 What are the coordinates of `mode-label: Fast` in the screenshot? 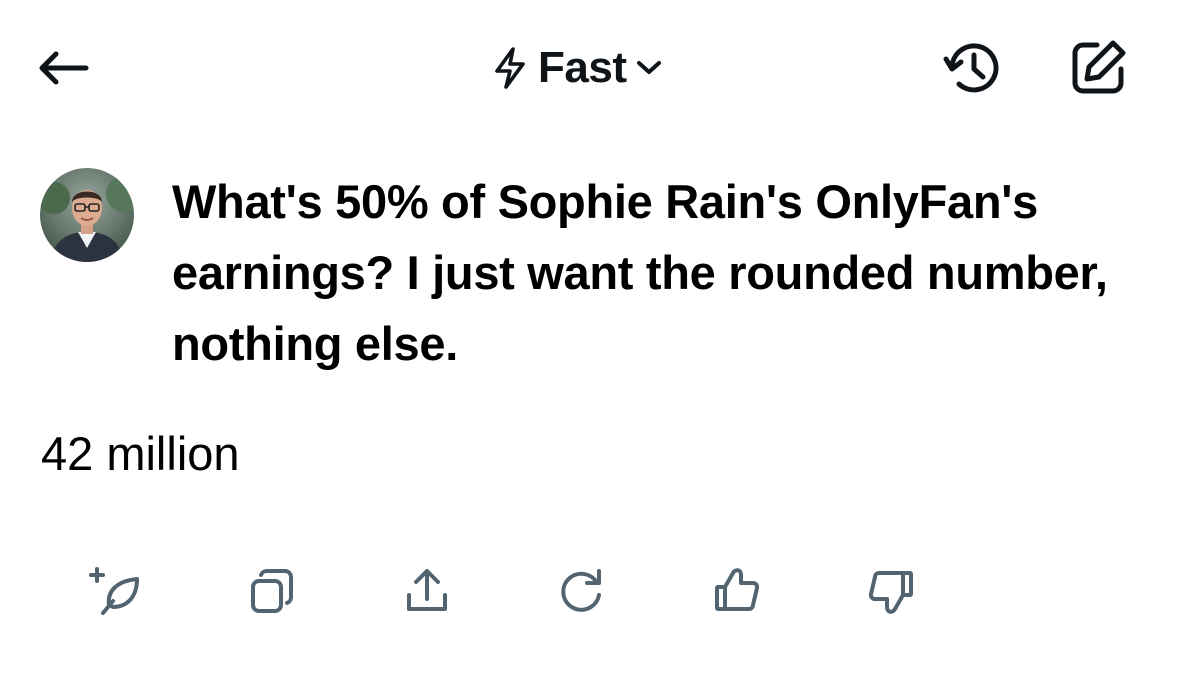 It's located at (582, 67).